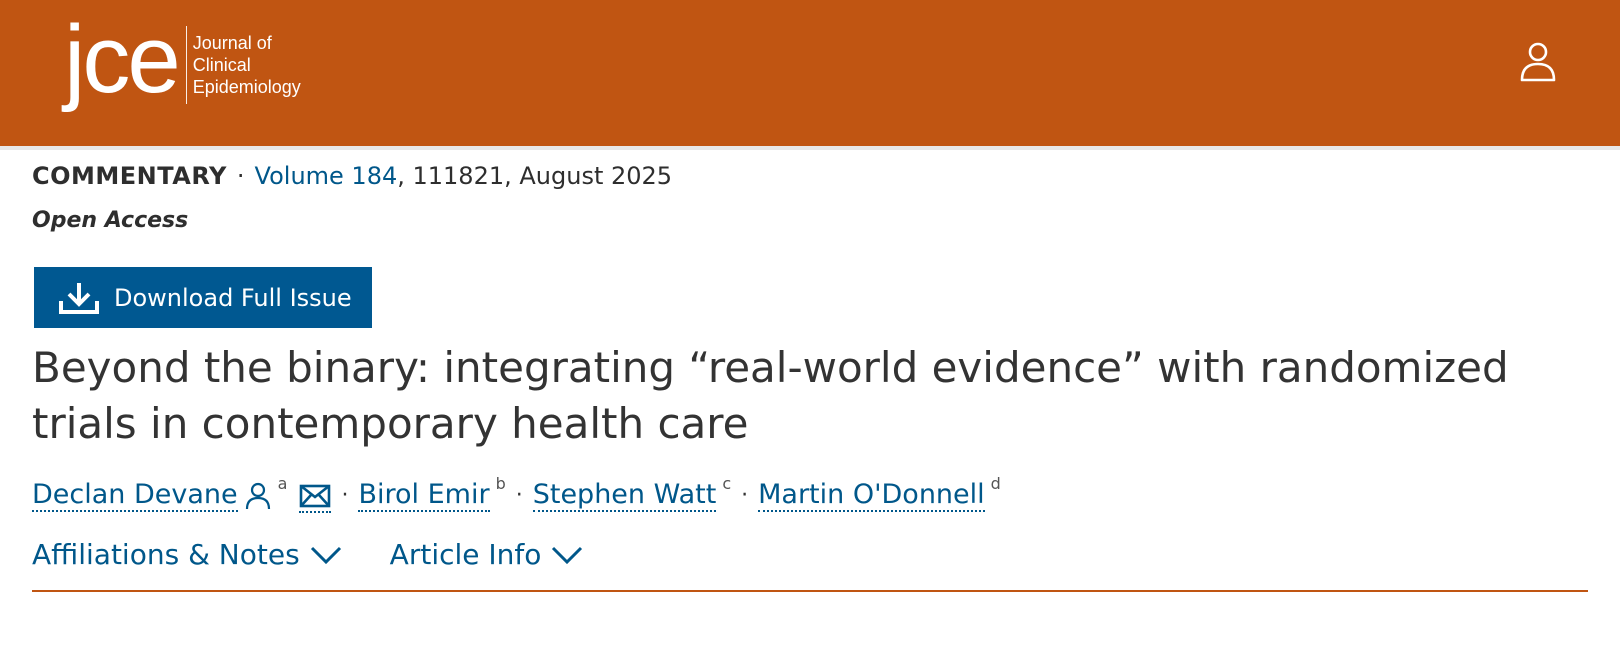 This screenshot has height=648, width=1620. Describe the element at coordinates (624, 496) in the screenshot. I see `author-link: Stephen Watt` at that location.